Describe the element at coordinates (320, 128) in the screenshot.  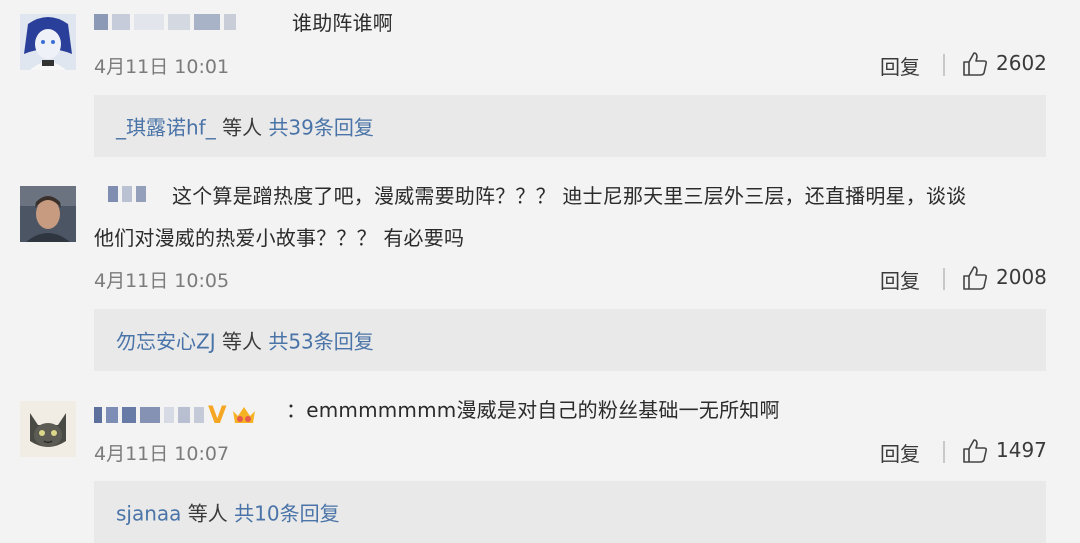
I see `reply-count-link: 共39条回复` at that location.